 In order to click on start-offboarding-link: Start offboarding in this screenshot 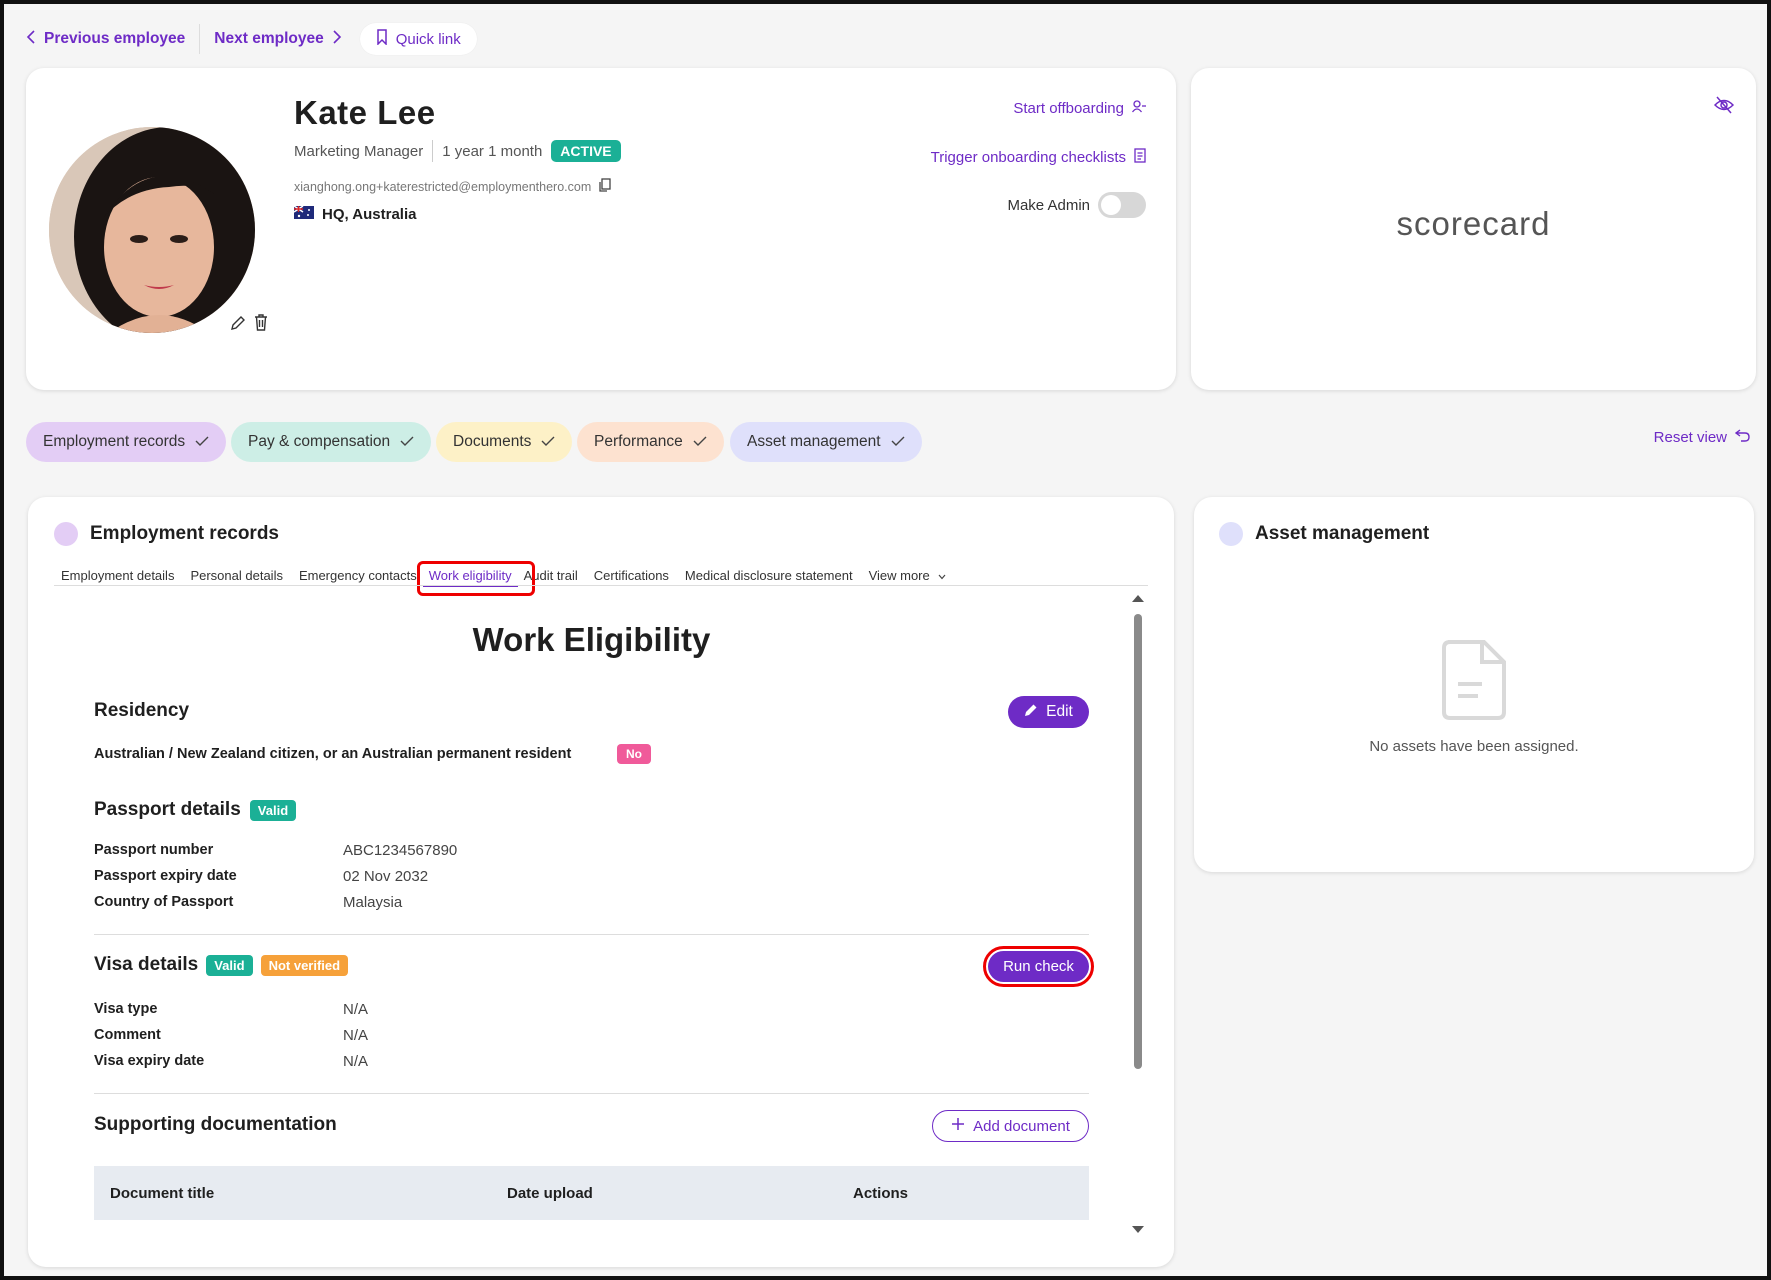, I will do `click(1079, 108)`.